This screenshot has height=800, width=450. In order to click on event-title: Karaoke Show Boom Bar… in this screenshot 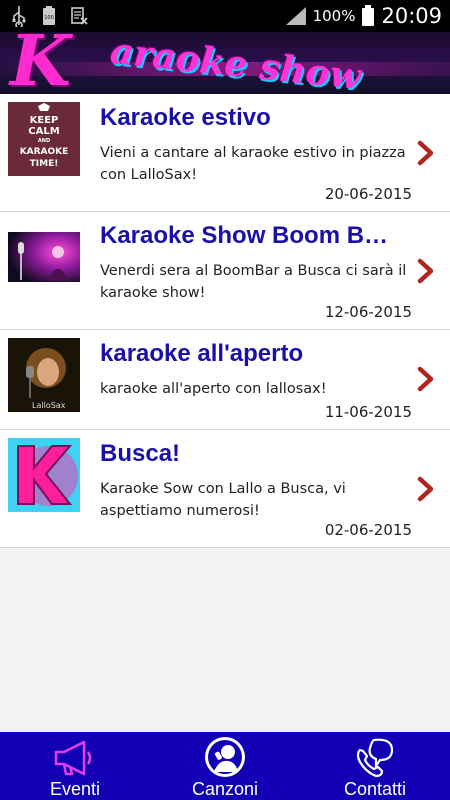, I will do `click(250, 235)`.